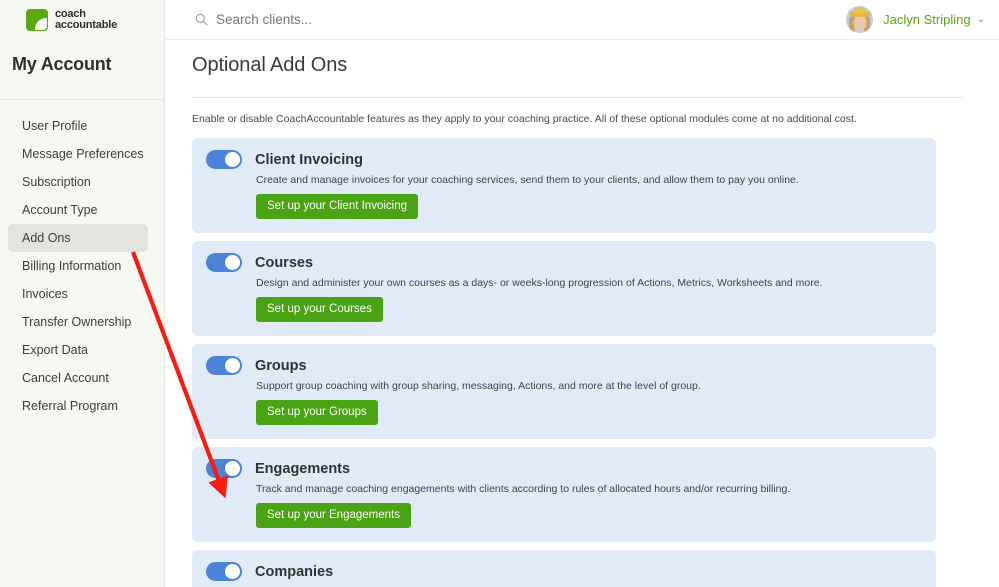 This screenshot has width=999, height=587. I want to click on toggle-groups, so click(224, 365).